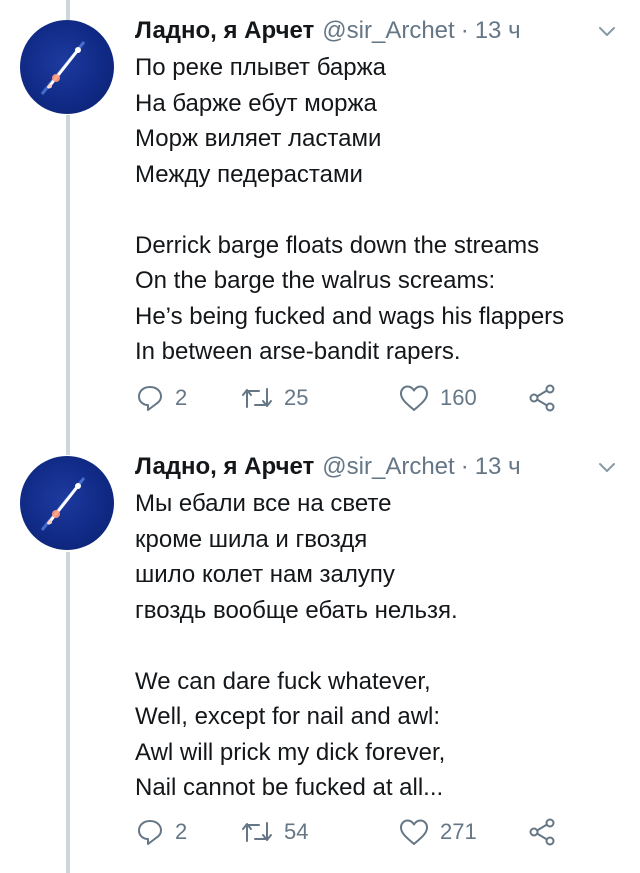 The width and height of the screenshot is (640, 873). What do you see at coordinates (350, 316) in the screenshot?
I see `tweet-text-line: He’s being fucked and wags his flappers` at bounding box center [350, 316].